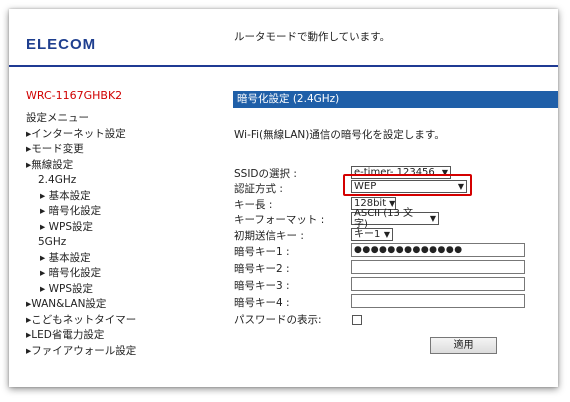 The height and width of the screenshot is (402, 570). What do you see at coordinates (278, 320) in the screenshot?
I see `show-password-label: パスワードの表示:` at bounding box center [278, 320].